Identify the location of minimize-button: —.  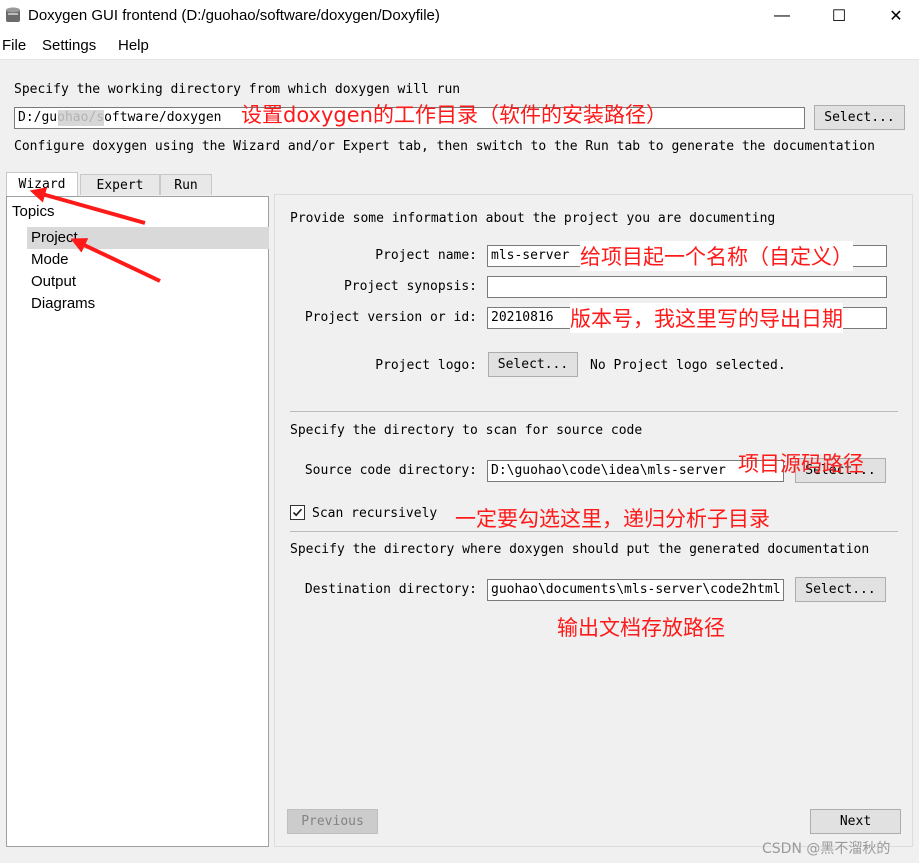
(782, 16).